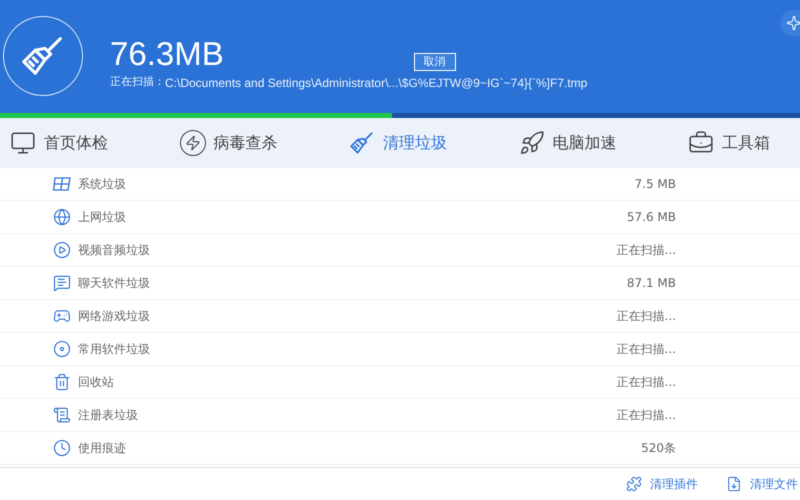  Describe the element at coordinates (108, 415) in the screenshot. I see `item-name: 注册表垃圾` at that location.